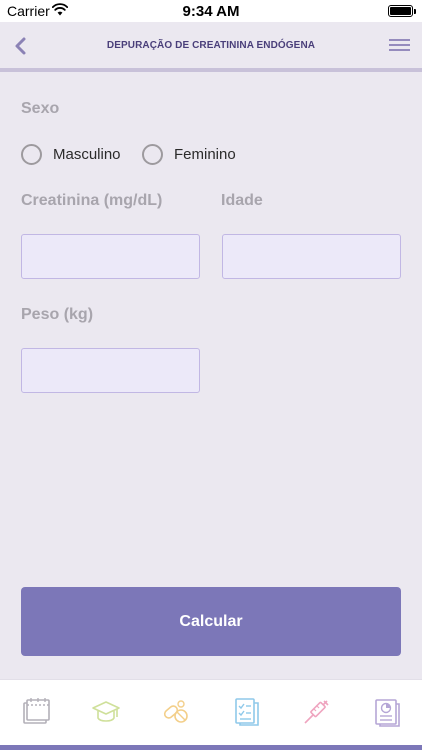  I want to click on graduation-cap-icon, so click(106, 712).